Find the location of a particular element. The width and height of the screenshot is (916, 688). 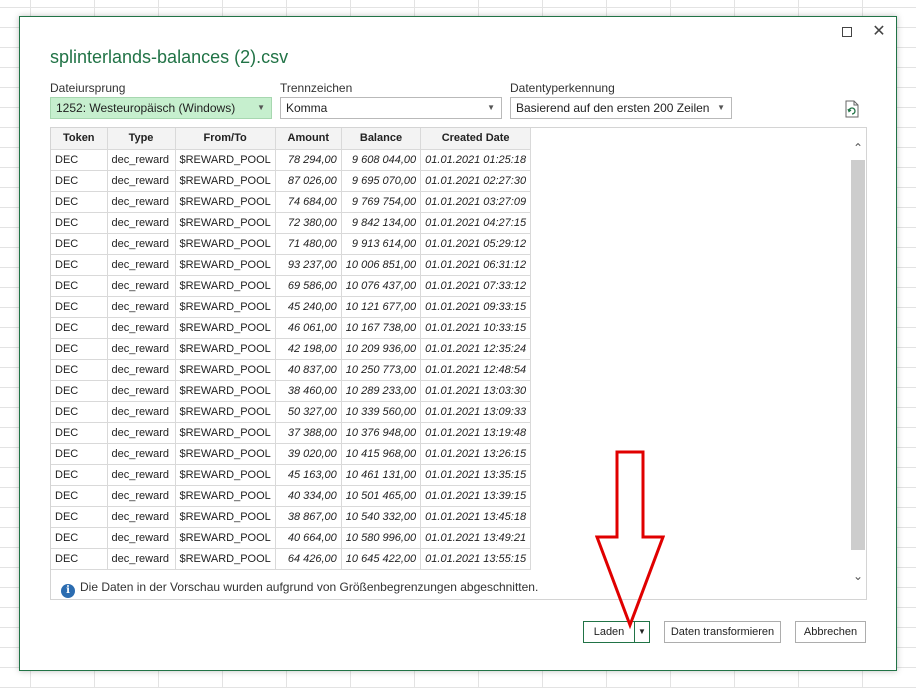

cell-created-date: 01.01.2021 13:03:30 is located at coordinates (476, 391).